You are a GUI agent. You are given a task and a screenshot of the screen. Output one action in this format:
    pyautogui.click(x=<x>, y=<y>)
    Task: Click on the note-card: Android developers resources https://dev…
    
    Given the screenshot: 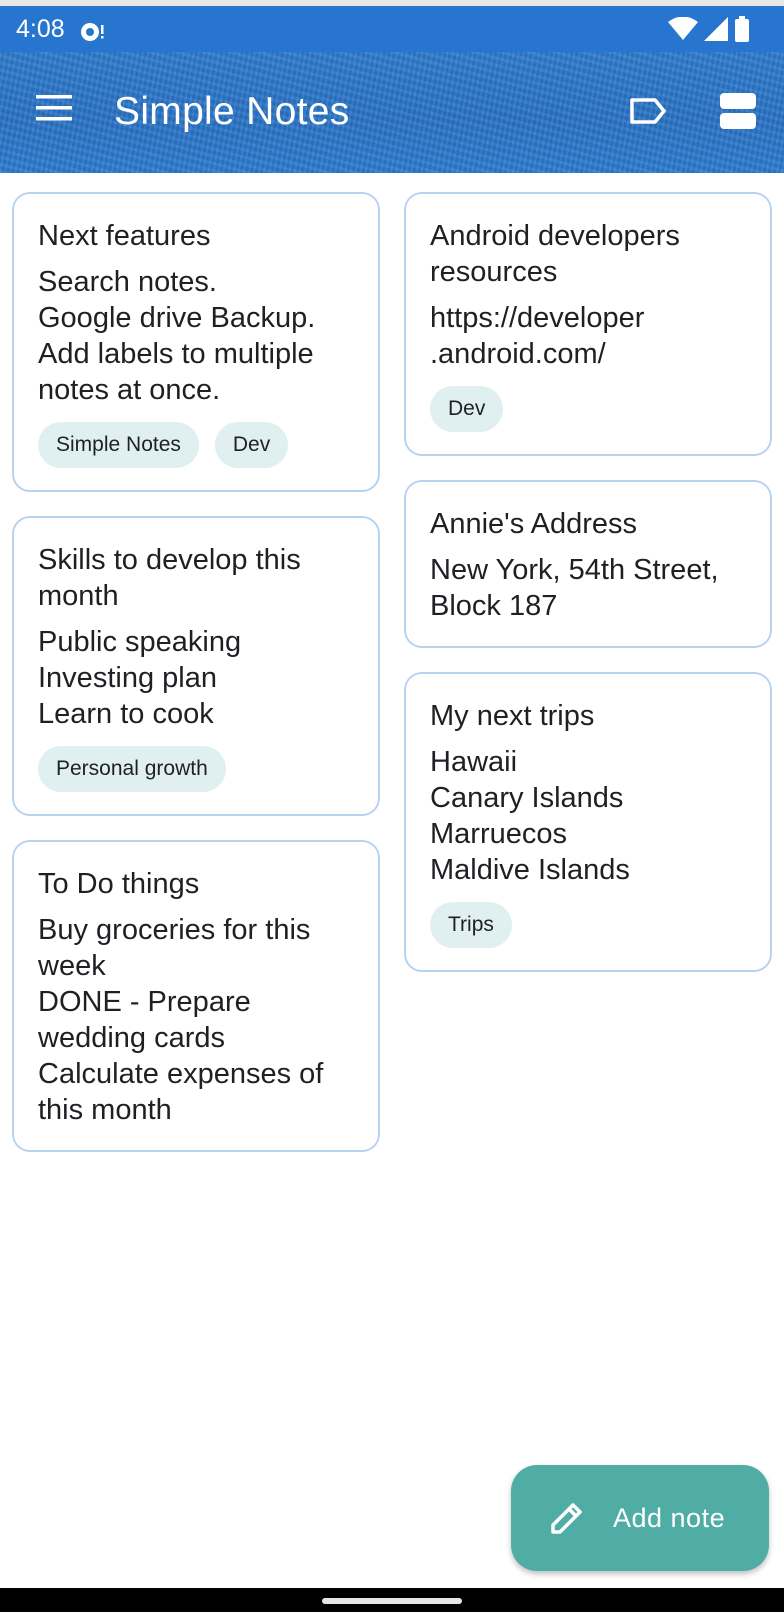 What is the action you would take?
    pyautogui.click(x=588, y=324)
    